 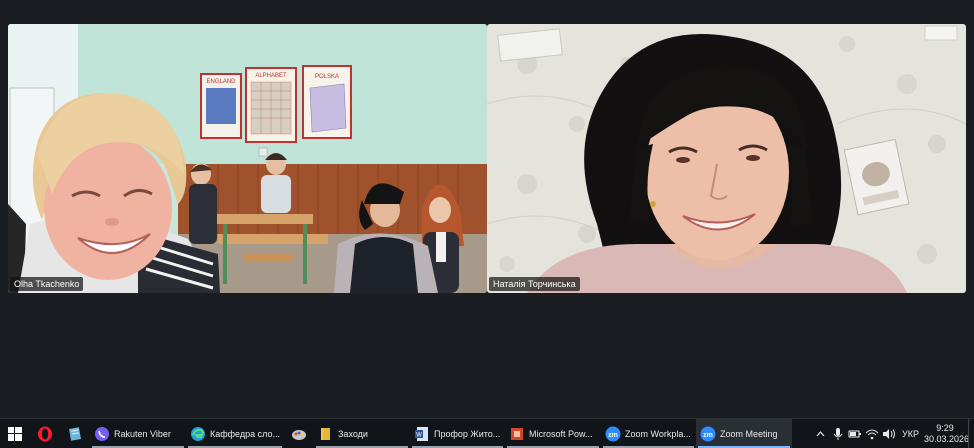 I want to click on poster-alphabet: ALPHABET, so click(x=271, y=105).